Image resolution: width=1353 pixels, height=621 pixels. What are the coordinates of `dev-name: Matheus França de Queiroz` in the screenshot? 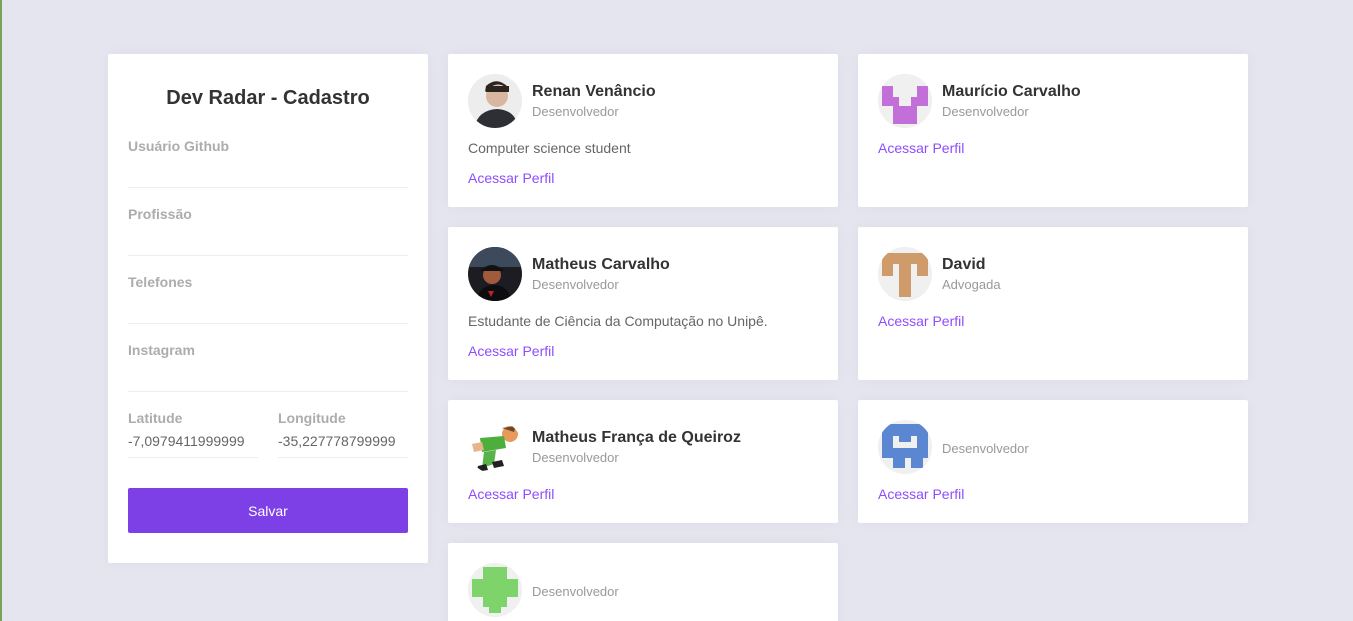 It's located at (636, 437).